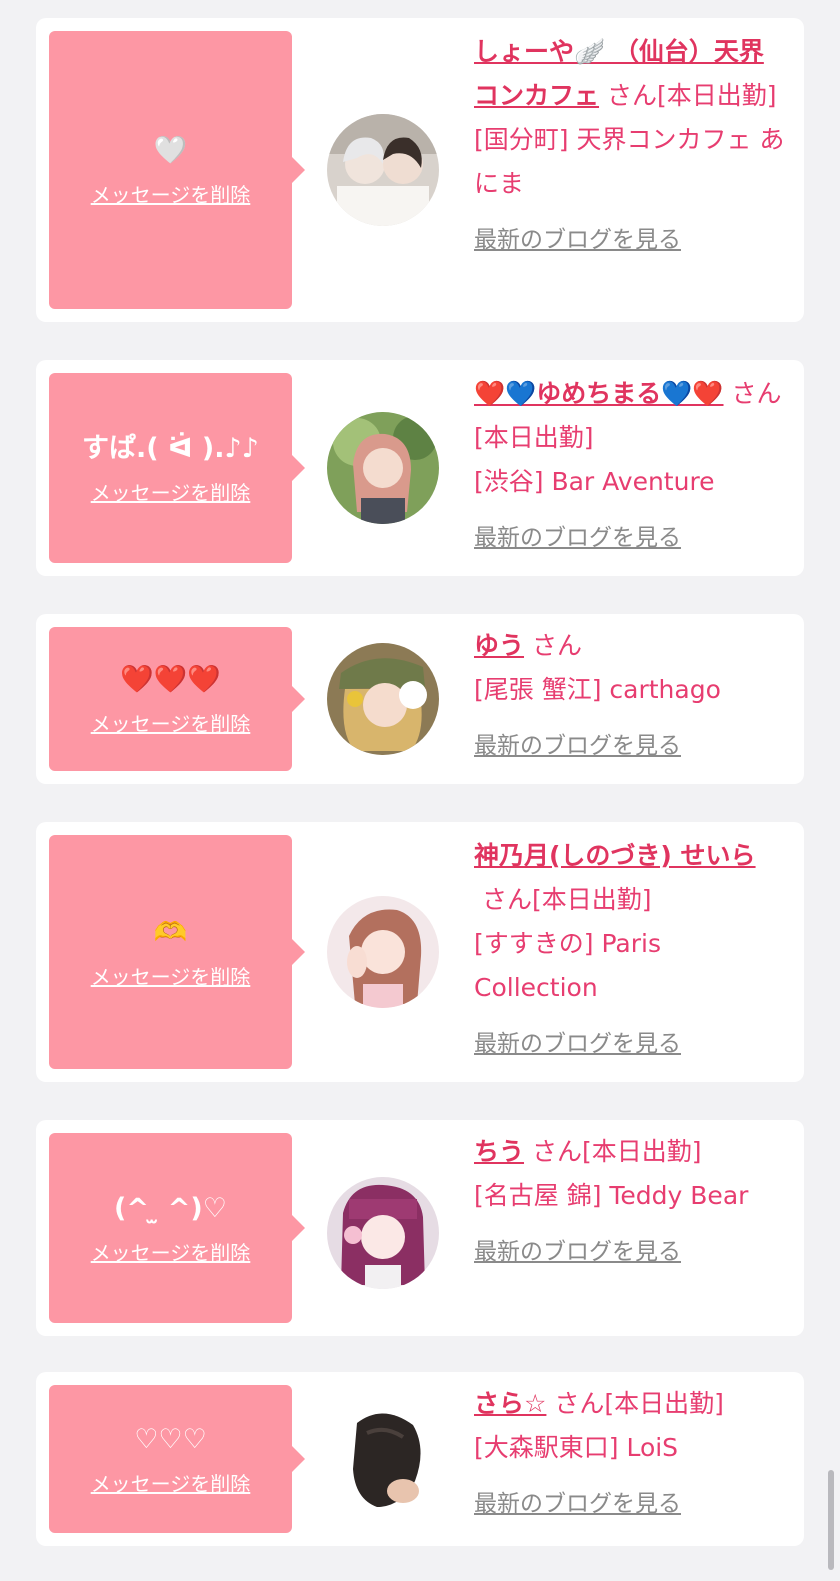 The height and width of the screenshot is (1581, 840). I want to click on cast-name-link: ちう, so click(499, 1151).